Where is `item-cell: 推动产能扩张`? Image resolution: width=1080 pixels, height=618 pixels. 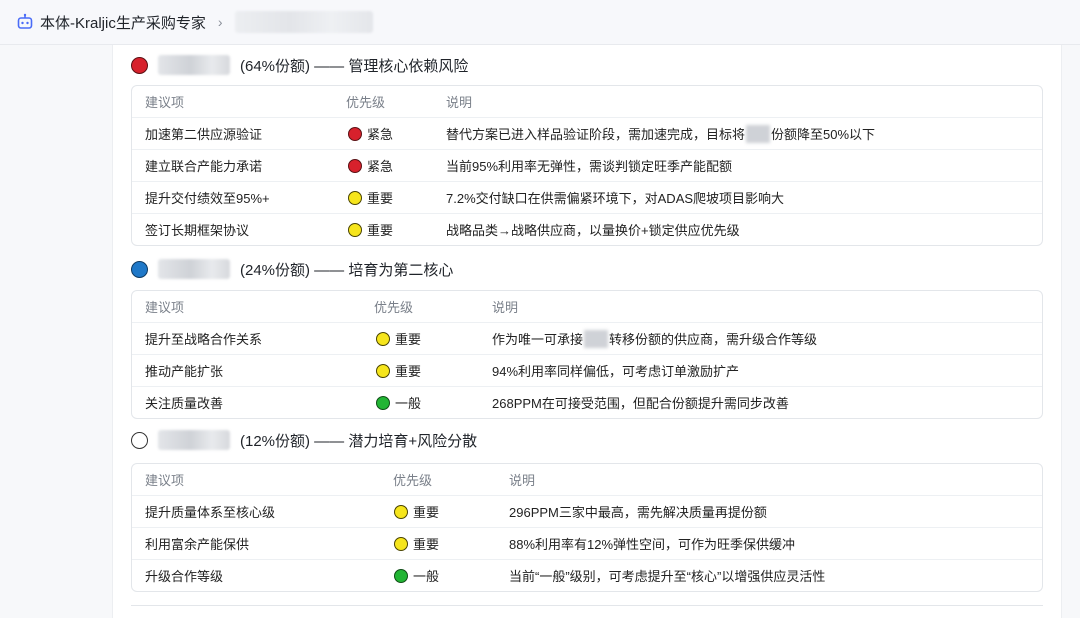 item-cell: 推动产能扩张 is located at coordinates (184, 371).